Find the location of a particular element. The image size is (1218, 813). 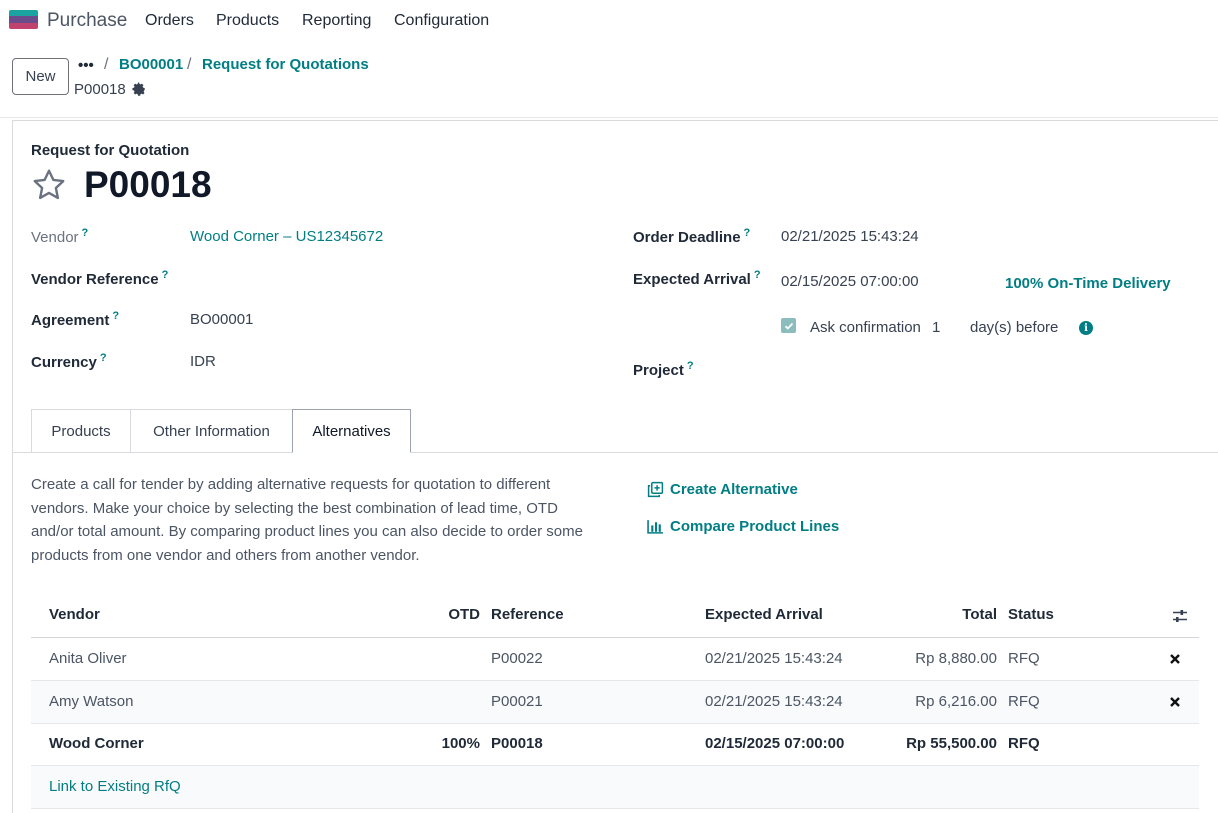

table-footer-row: Link to Existing RfQ is located at coordinates (615, 787).